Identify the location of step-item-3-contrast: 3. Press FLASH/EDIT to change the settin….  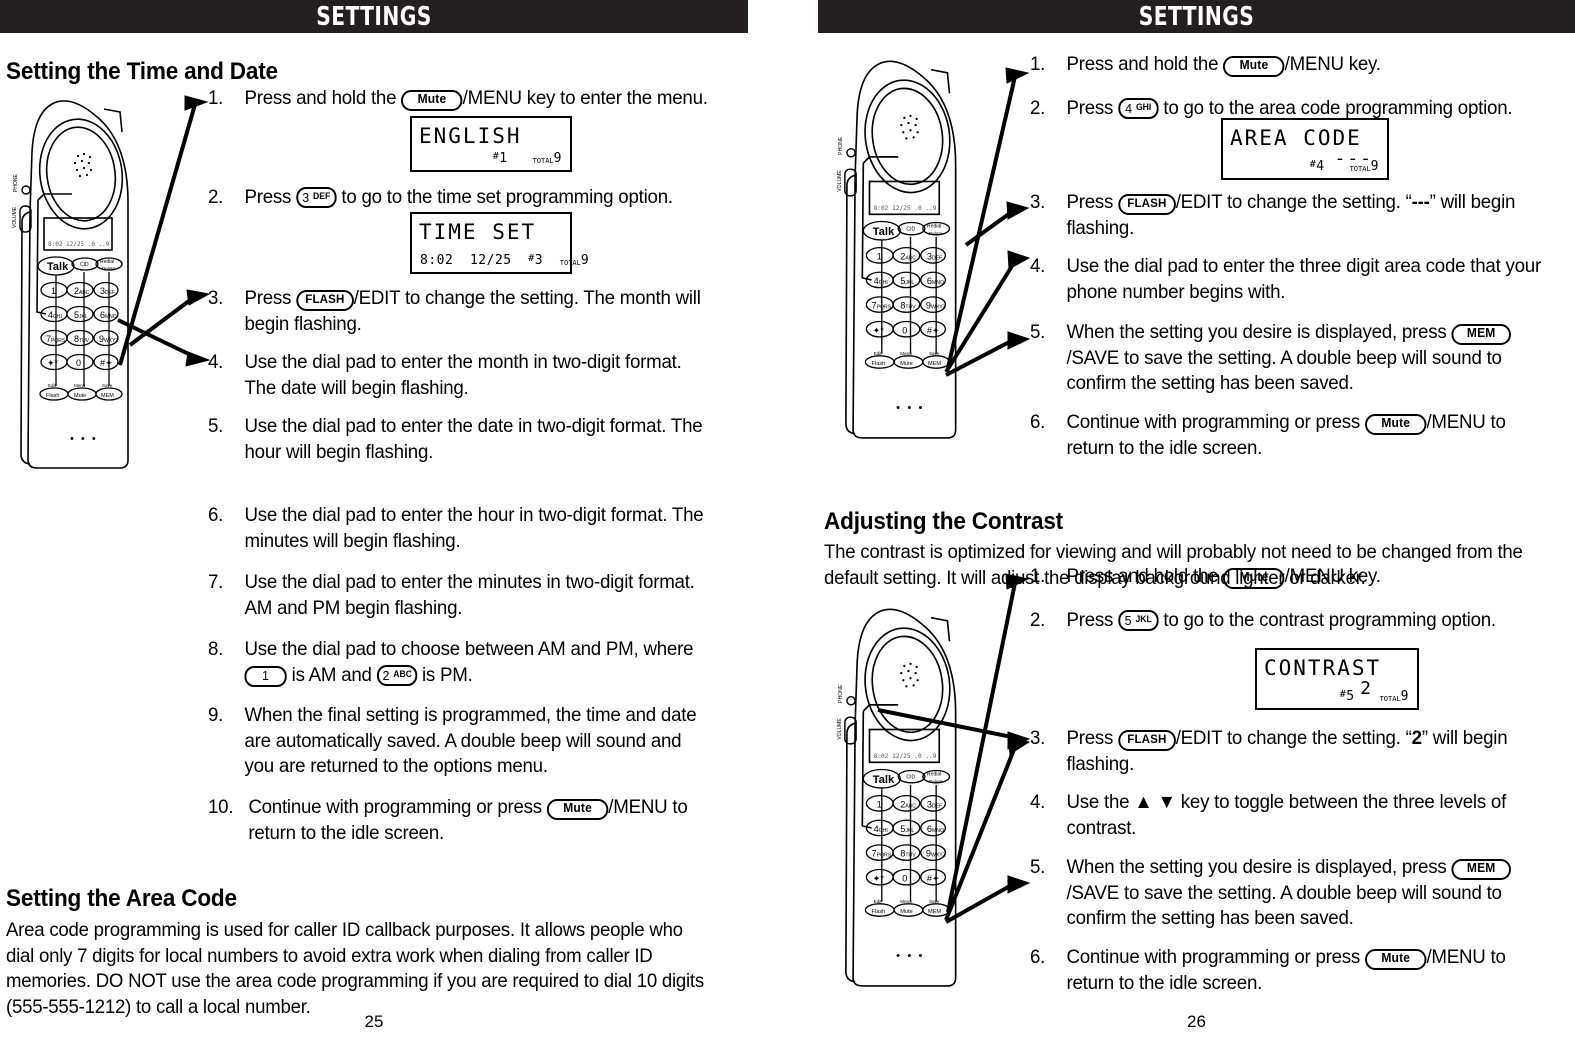
(1283, 751).